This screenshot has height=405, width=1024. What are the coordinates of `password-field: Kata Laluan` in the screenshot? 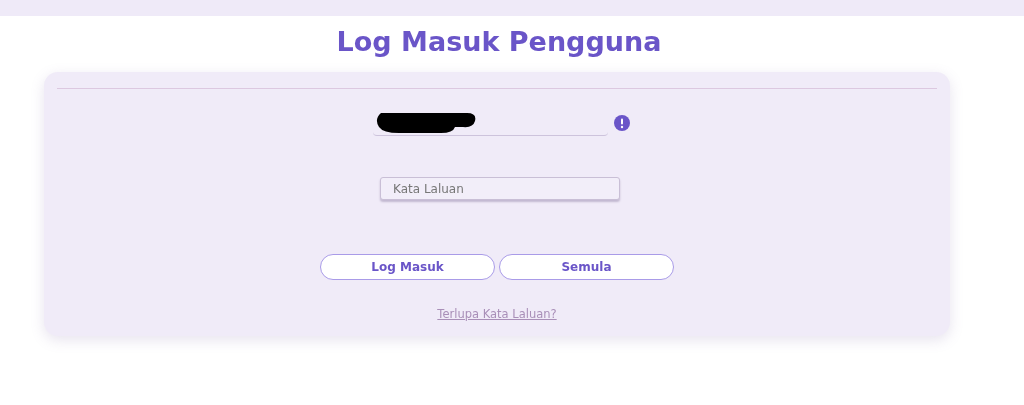 It's located at (500, 188).